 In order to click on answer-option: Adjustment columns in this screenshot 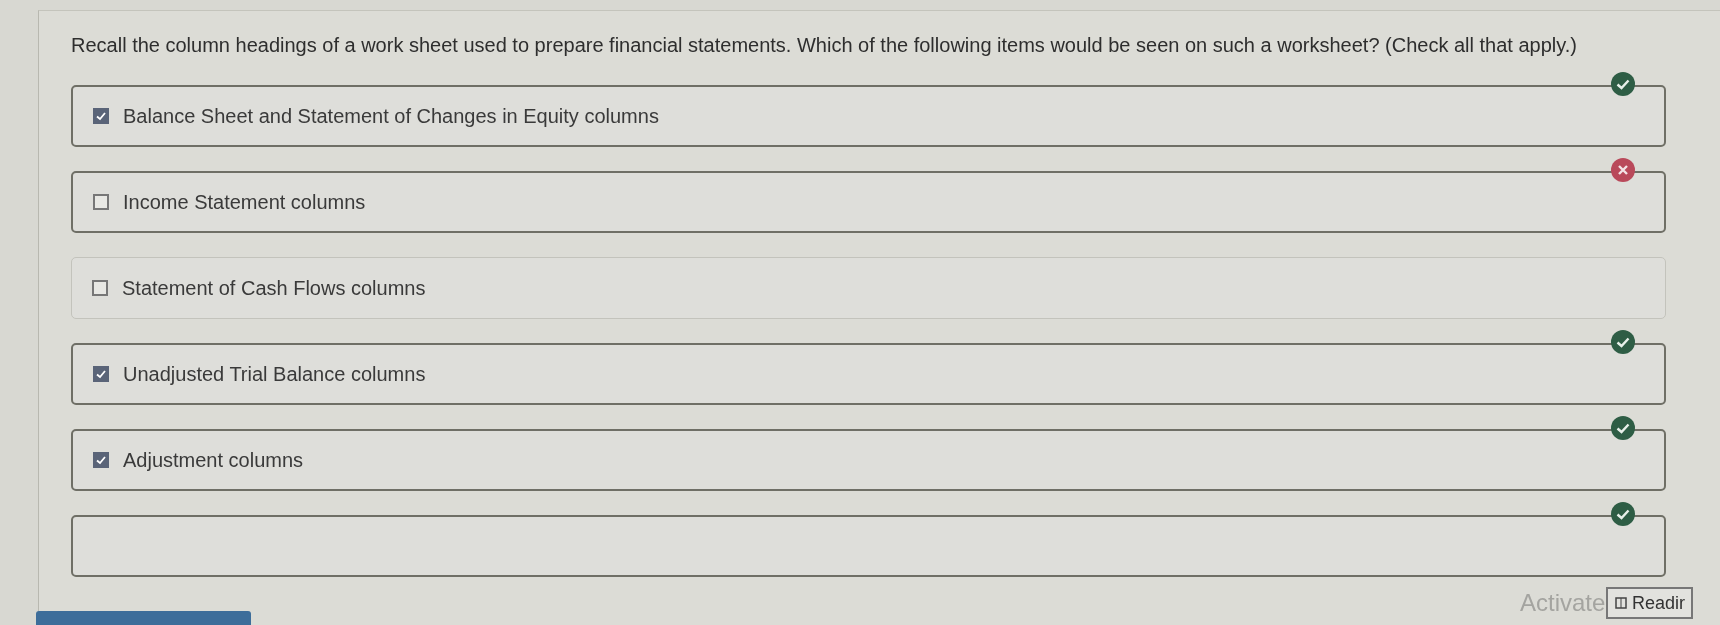, I will do `click(868, 460)`.